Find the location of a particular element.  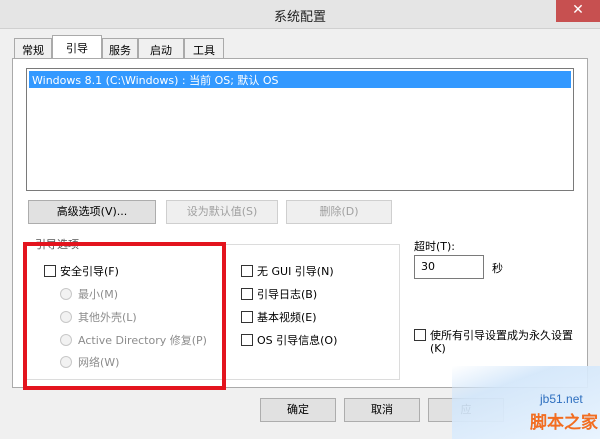

make-permanent-label: 使所有引导设置成为永久设置 is located at coordinates (501, 335).